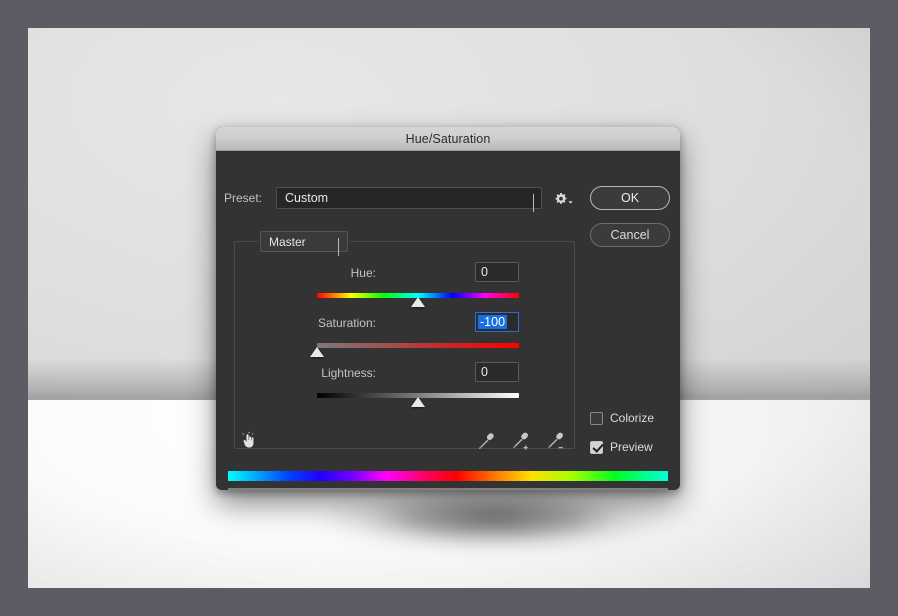 The height and width of the screenshot is (616, 898). I want to click on saturation-value: -100, so click(493, 322).